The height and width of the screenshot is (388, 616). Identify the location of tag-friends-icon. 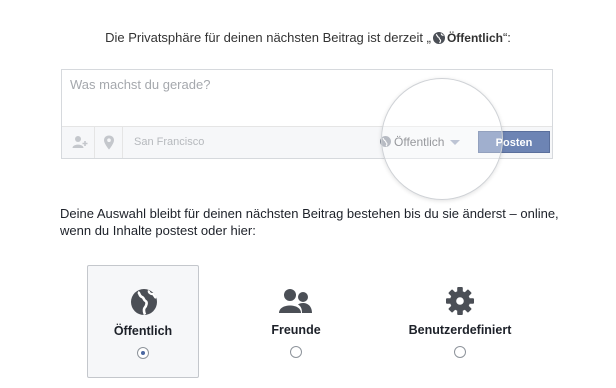
(80, 142).